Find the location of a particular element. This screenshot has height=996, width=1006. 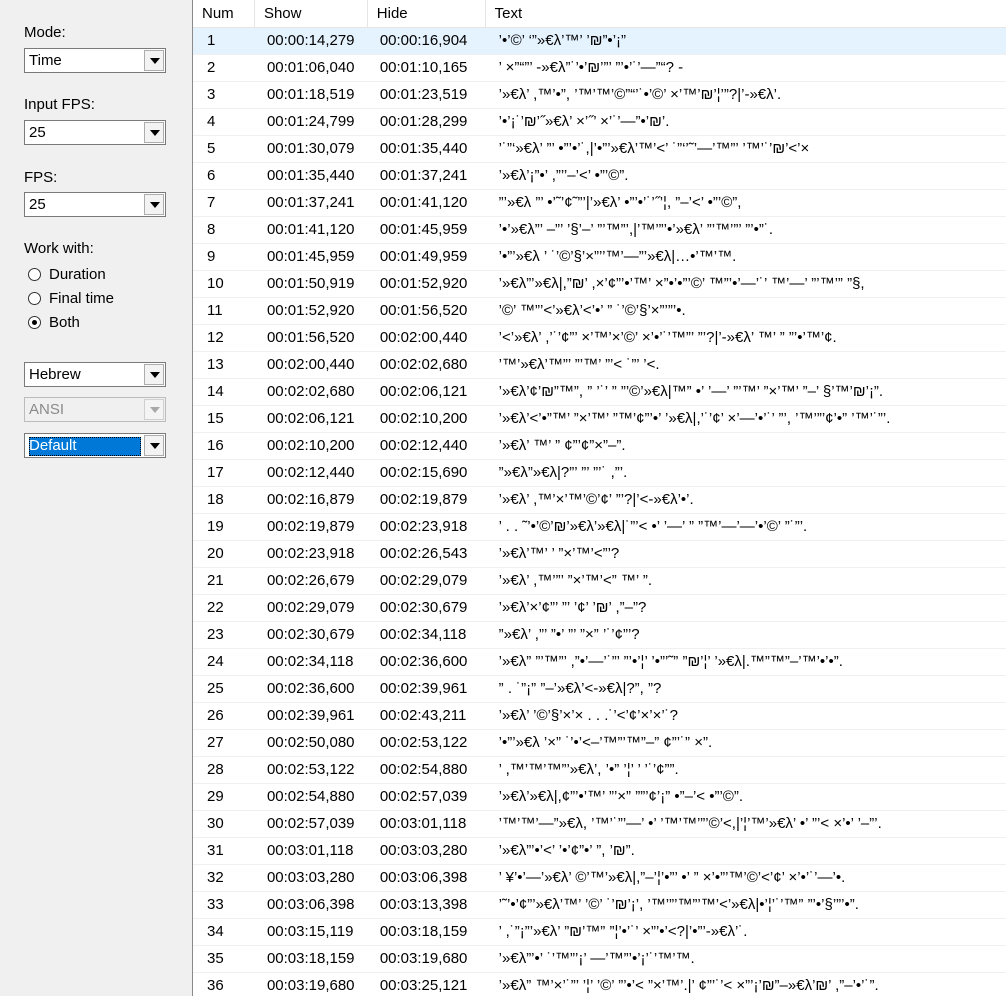

column-header-text: Text is located at coordinates (746, 14).